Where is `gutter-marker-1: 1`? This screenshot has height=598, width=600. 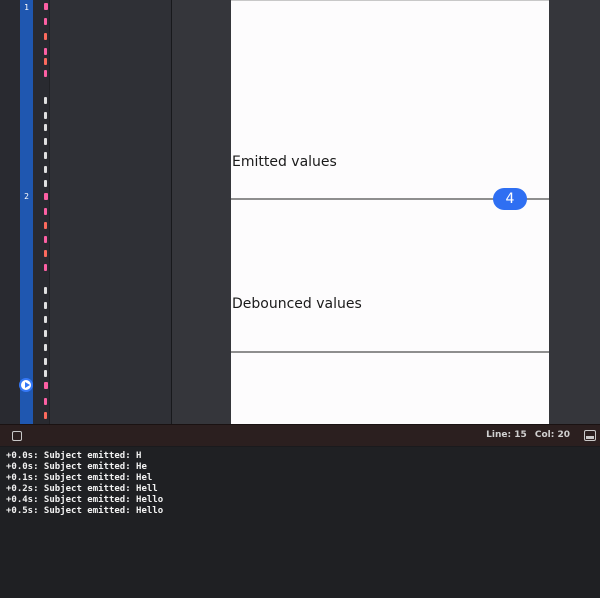 gutter-marker-1: 1 is located at coordinates (26, 7).